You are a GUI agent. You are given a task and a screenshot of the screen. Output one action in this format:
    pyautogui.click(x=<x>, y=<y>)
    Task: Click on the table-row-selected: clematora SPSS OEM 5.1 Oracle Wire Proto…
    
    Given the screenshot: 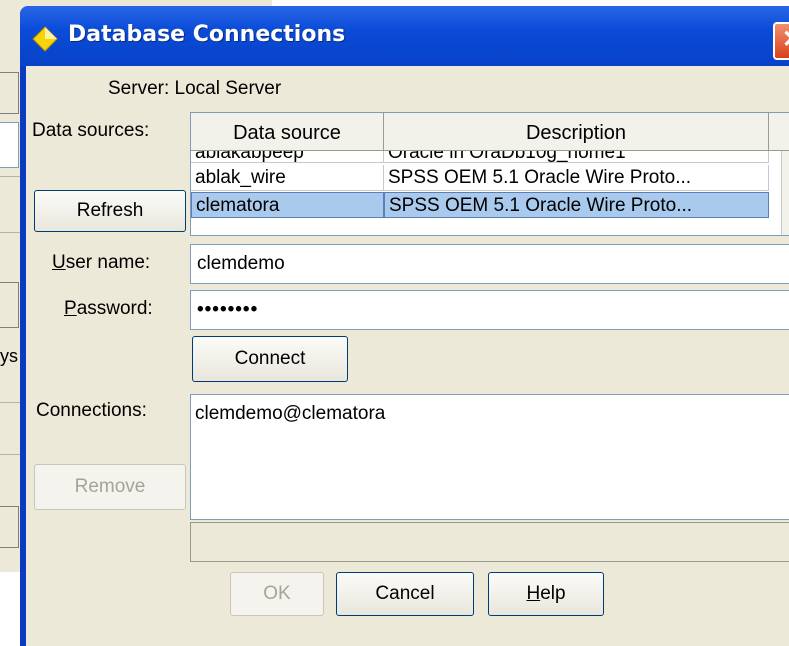 What is the action you would take?
    pyautogui.click(x=486, y=205)
    